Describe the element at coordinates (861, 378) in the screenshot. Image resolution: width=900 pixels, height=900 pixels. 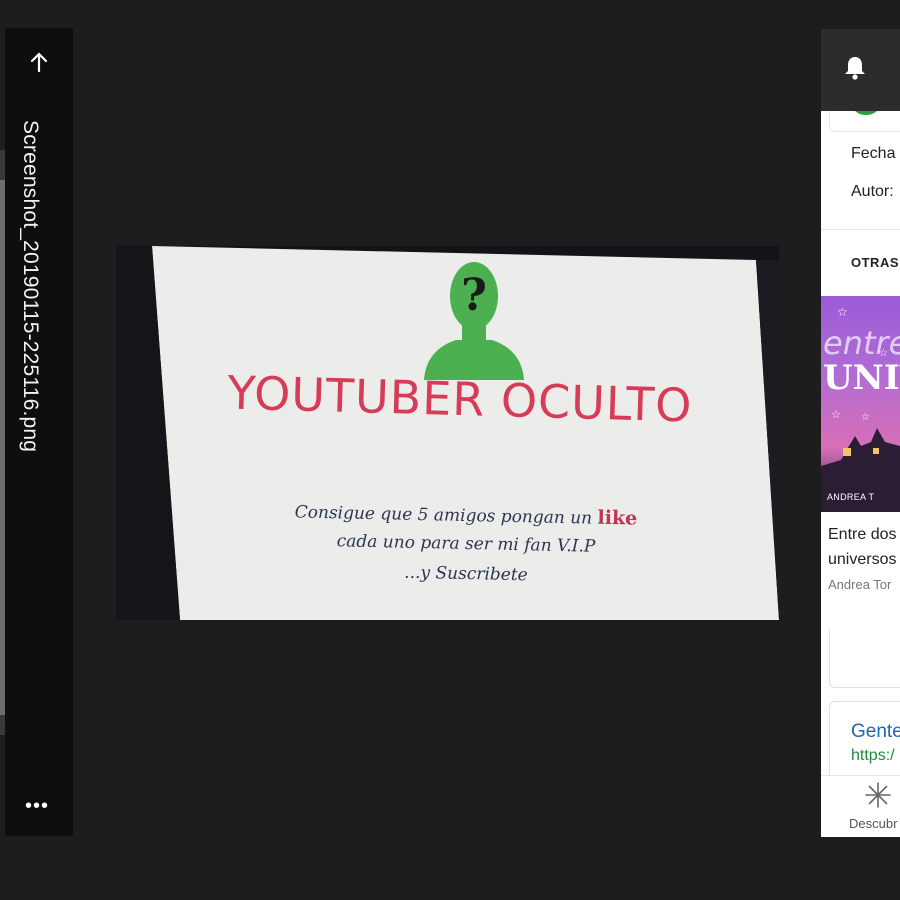
I see `book-cover-word-2: UNIVER` at that location.